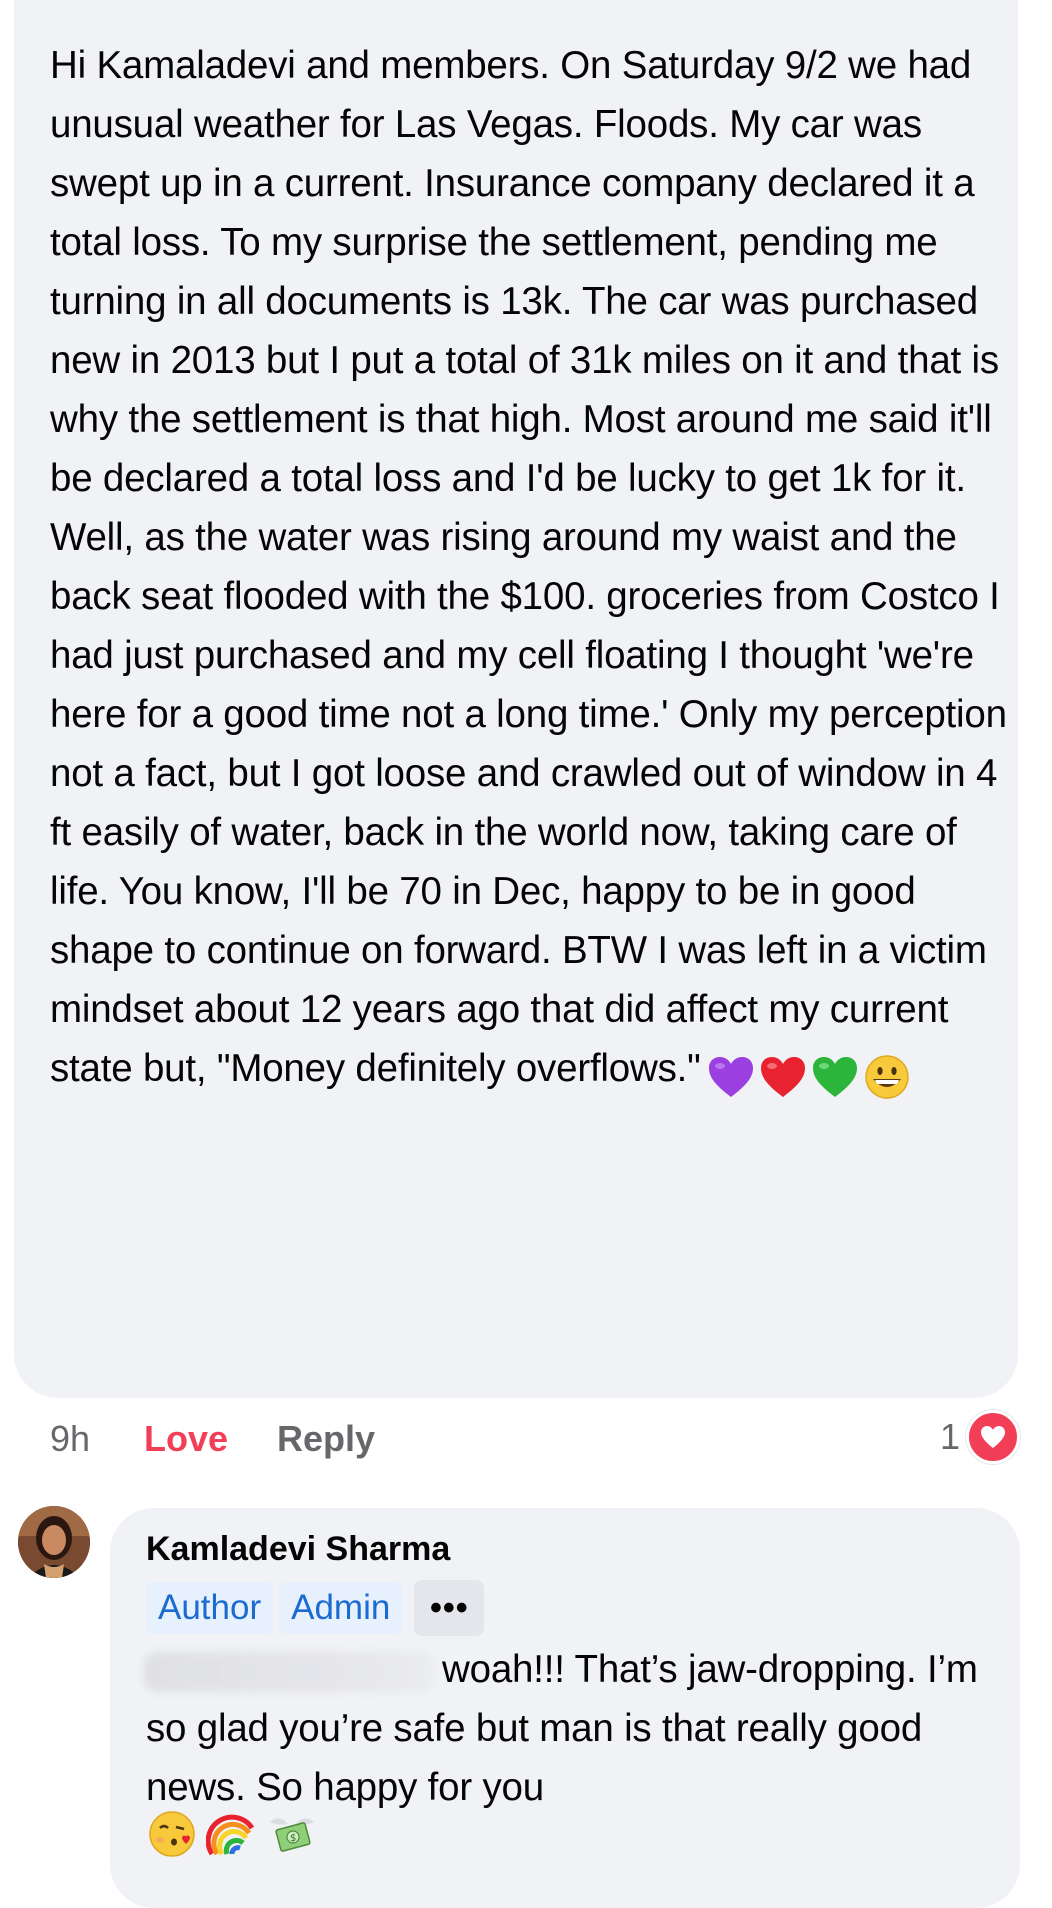 Image resolution: width=1052 pixels, height=1908 pixels. Describe the element at coordinates (993, 1437) in the screenshot. I see `love-reaction-icon` at that location.